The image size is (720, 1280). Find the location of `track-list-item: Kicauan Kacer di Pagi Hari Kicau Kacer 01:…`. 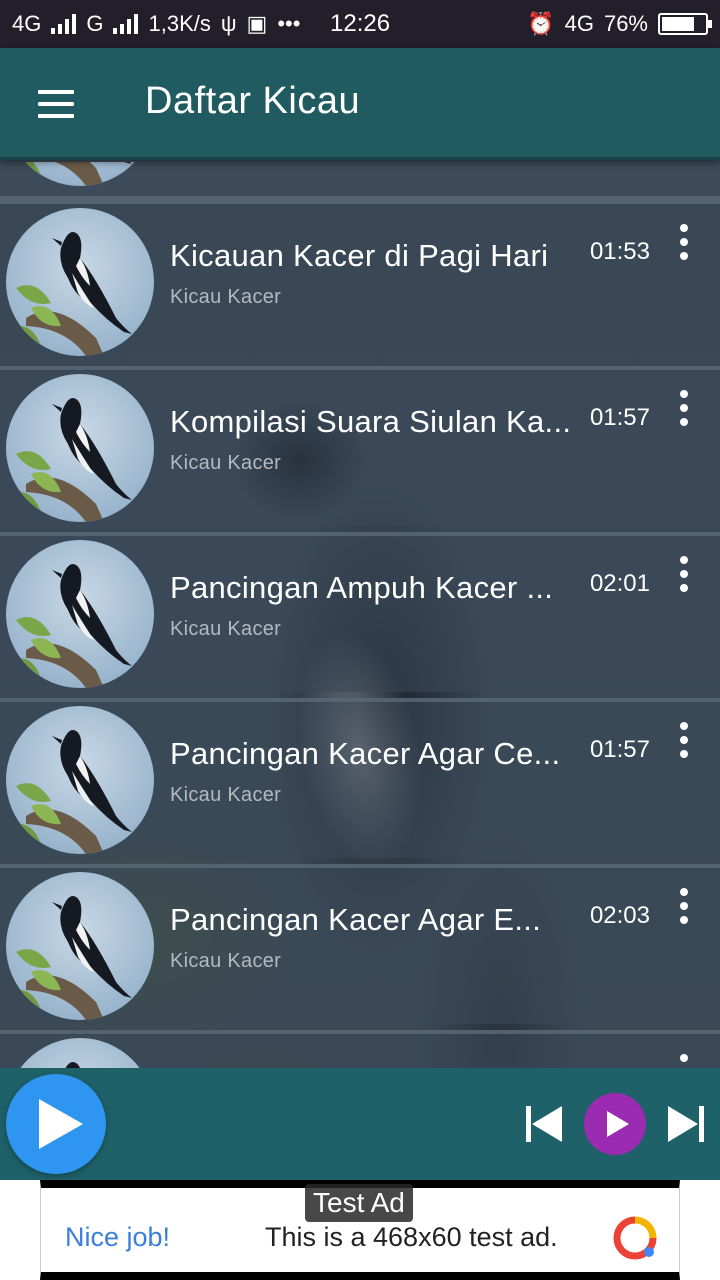

track-list-item: Kicauan Kacer di Pagi Hari Kicau Kacer 01:… is located at coordinates (360, 280).